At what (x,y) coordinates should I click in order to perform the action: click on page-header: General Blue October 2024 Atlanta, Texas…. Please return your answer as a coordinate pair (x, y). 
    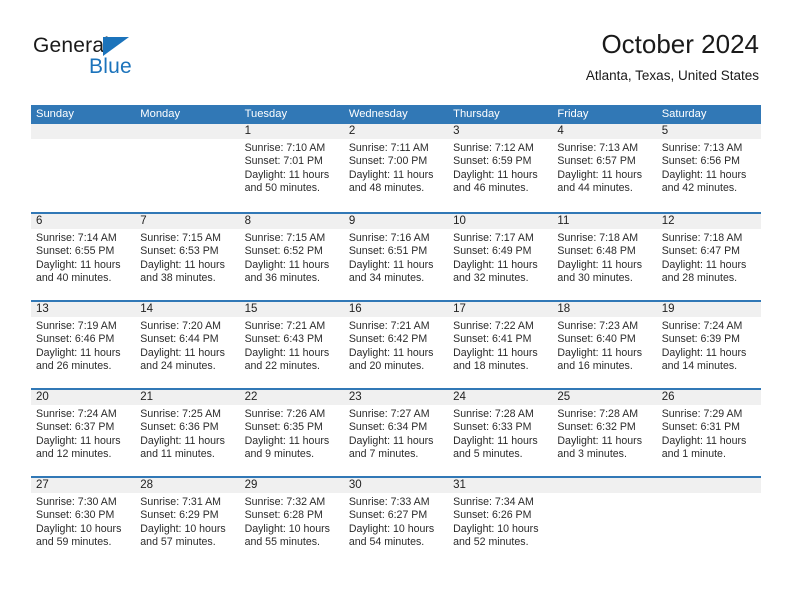
    Looking at the image, I should click on (396, 63).